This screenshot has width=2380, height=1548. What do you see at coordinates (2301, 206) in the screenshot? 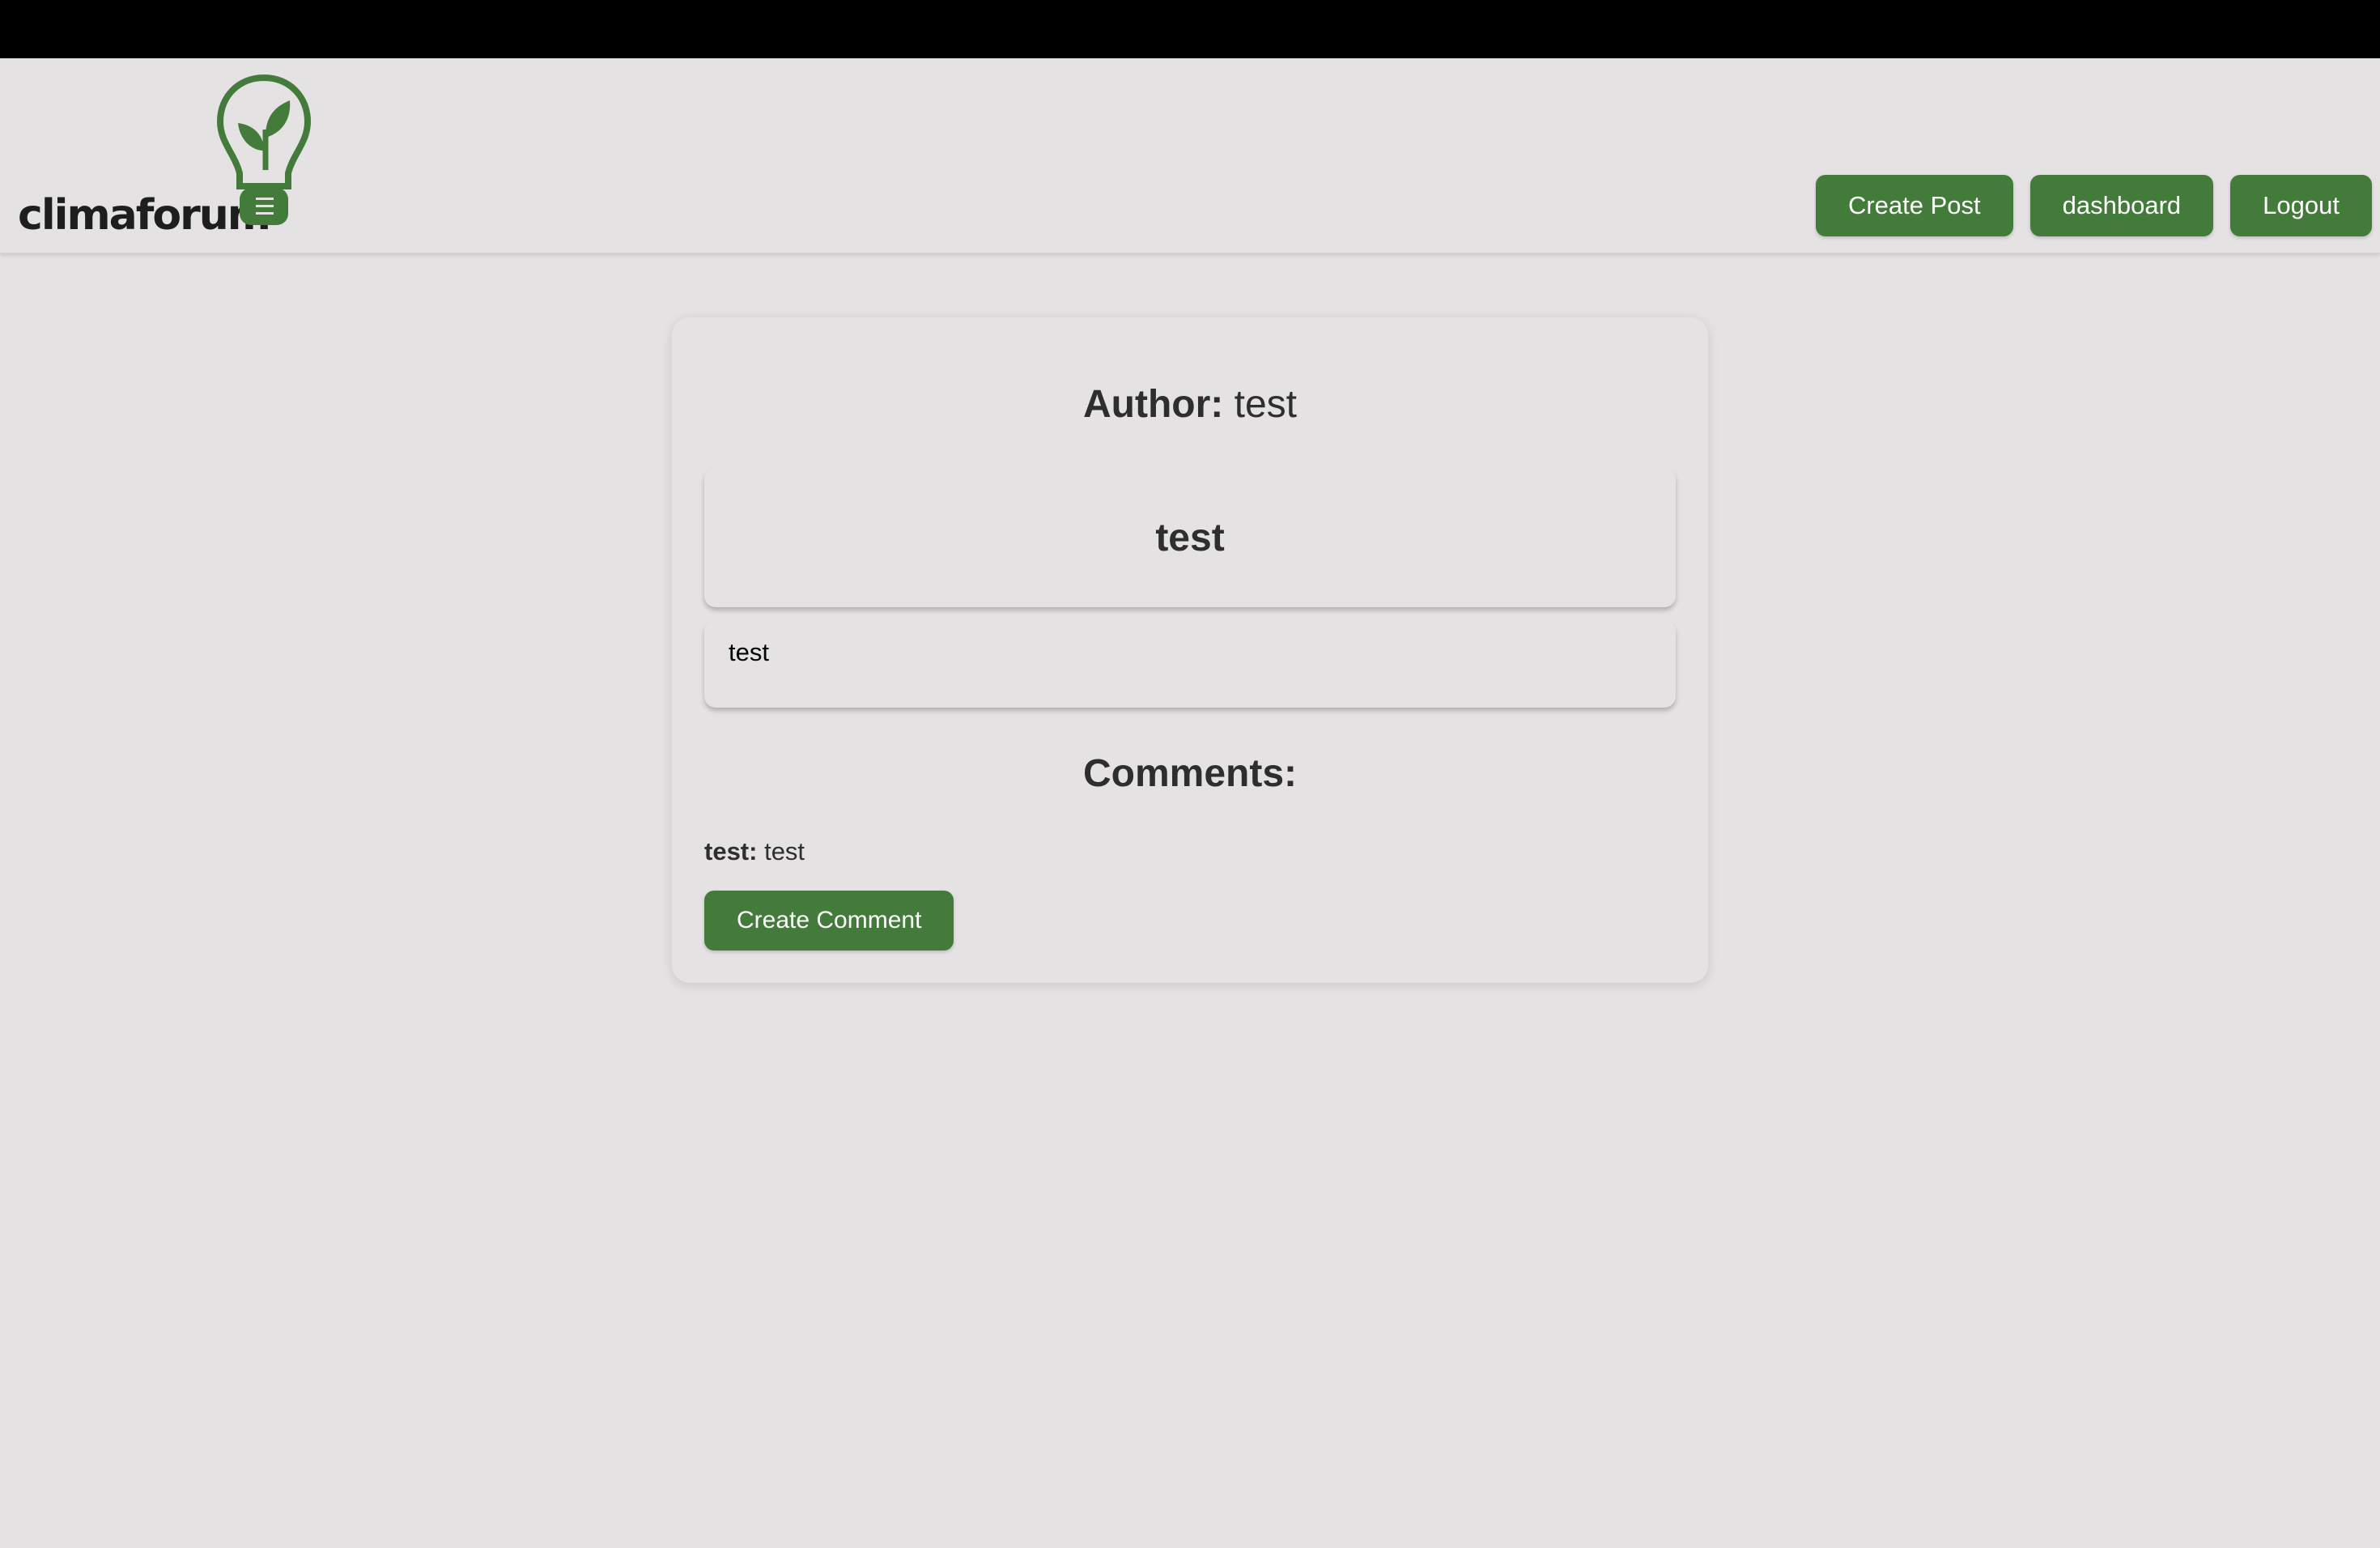
I see `logout-button: Logout` at bounding box center [2301, 206].